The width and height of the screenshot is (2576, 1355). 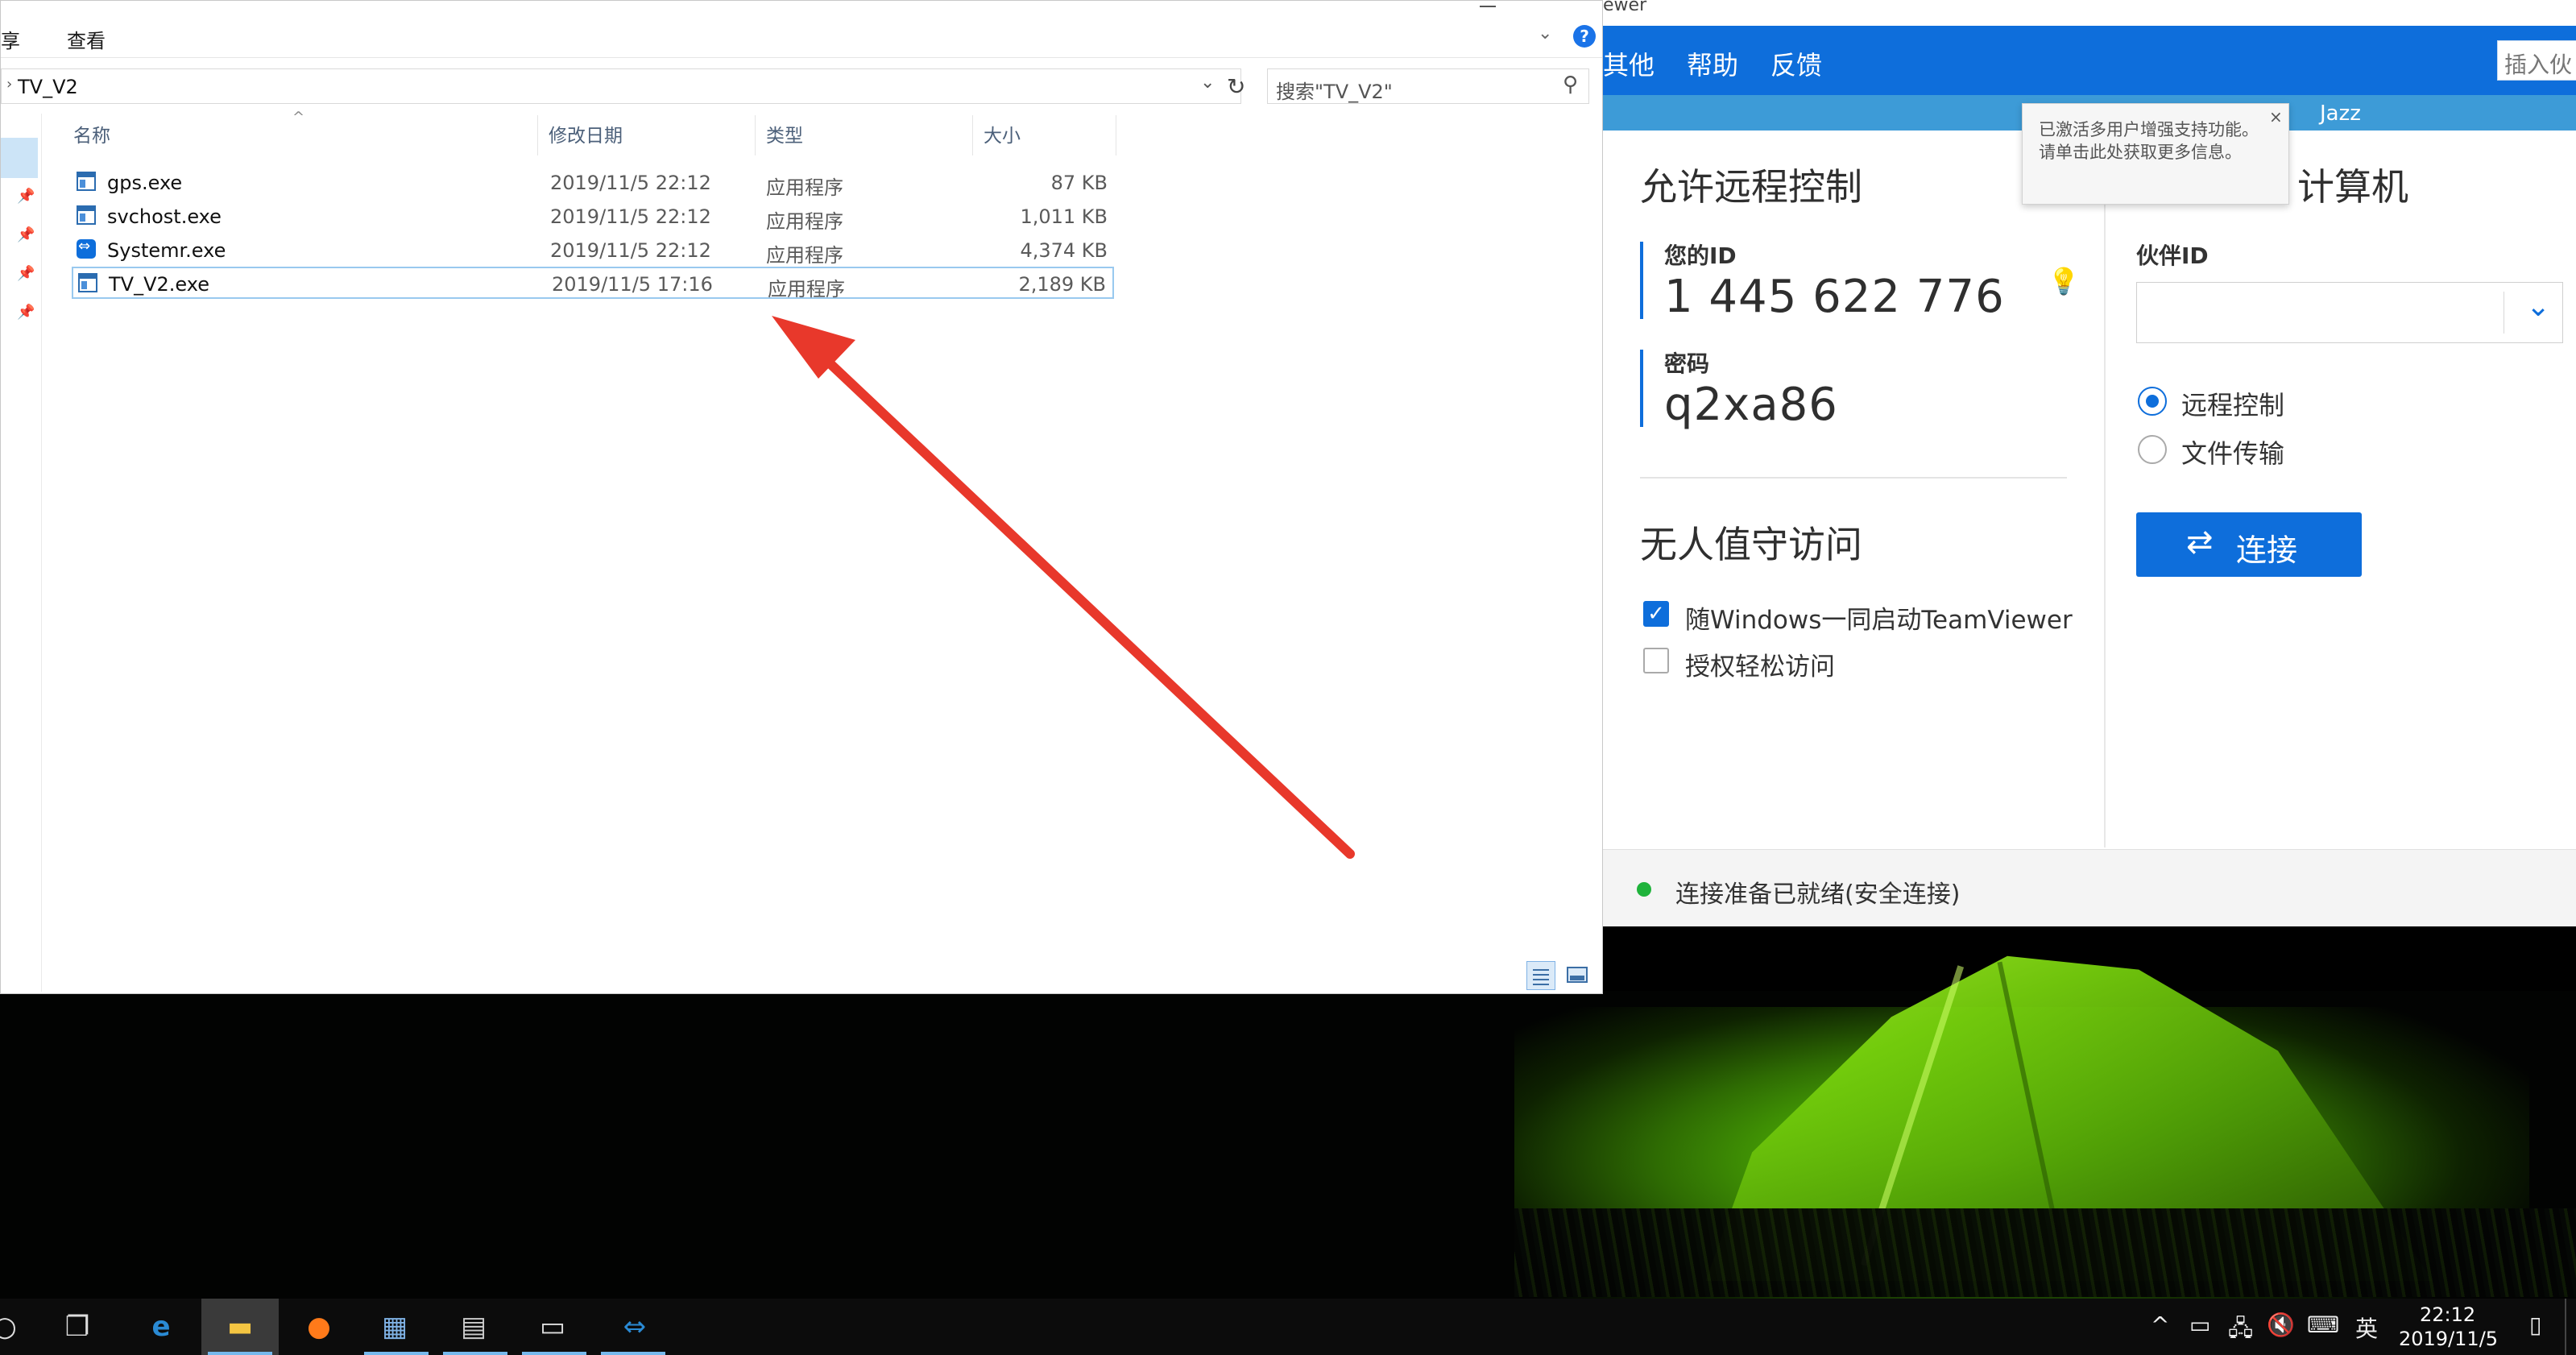 What do you see at coordinates (166, 251) in the screenshot?
I see `file-name: Systemr.exe` at bounding box center [166, 251].